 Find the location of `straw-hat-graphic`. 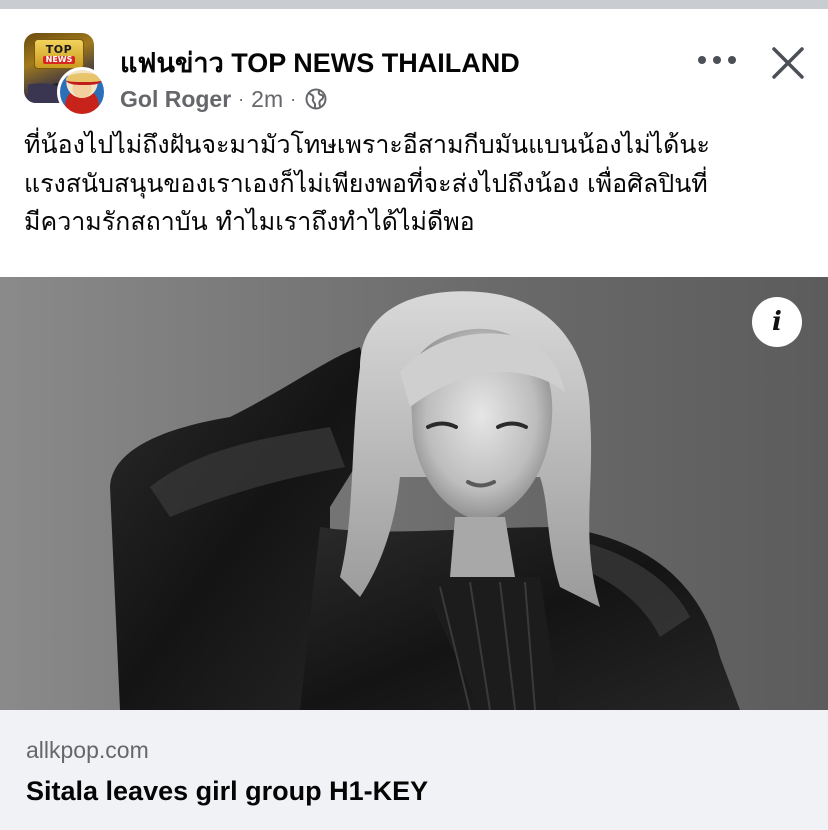

straw-hat-graphic is located at coordinates (84, 79).